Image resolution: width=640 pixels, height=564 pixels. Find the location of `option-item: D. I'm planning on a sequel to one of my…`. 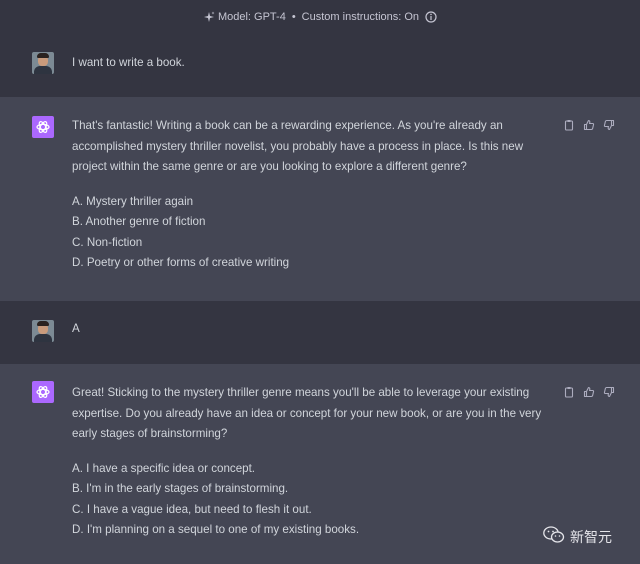

option-item: D. I'm planning on a sequel to one of my… is located at coordinates (216, 529).